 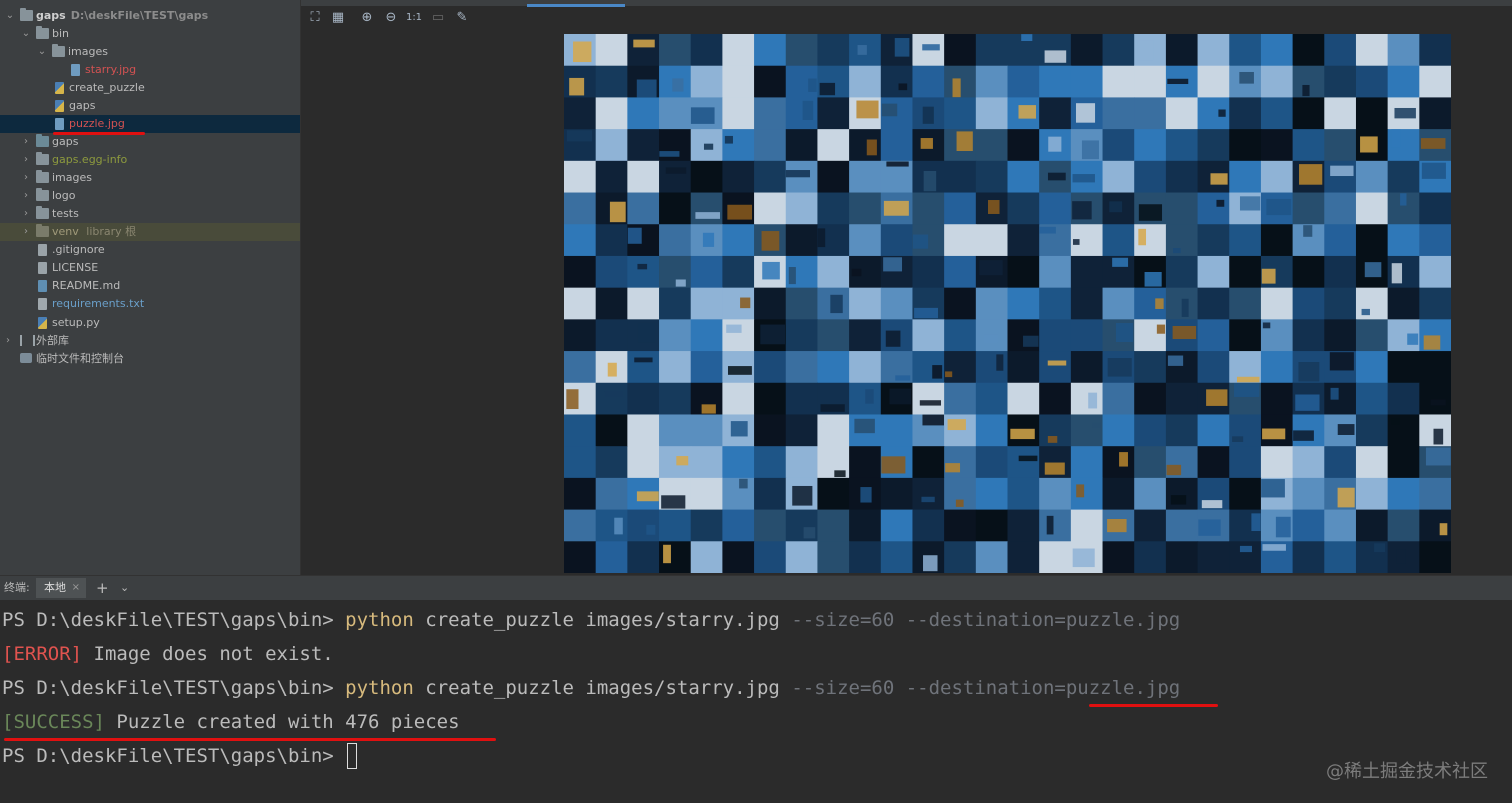 I want to click on tree-item-bin-images: ⌄ images, so click(x=150, y=52).